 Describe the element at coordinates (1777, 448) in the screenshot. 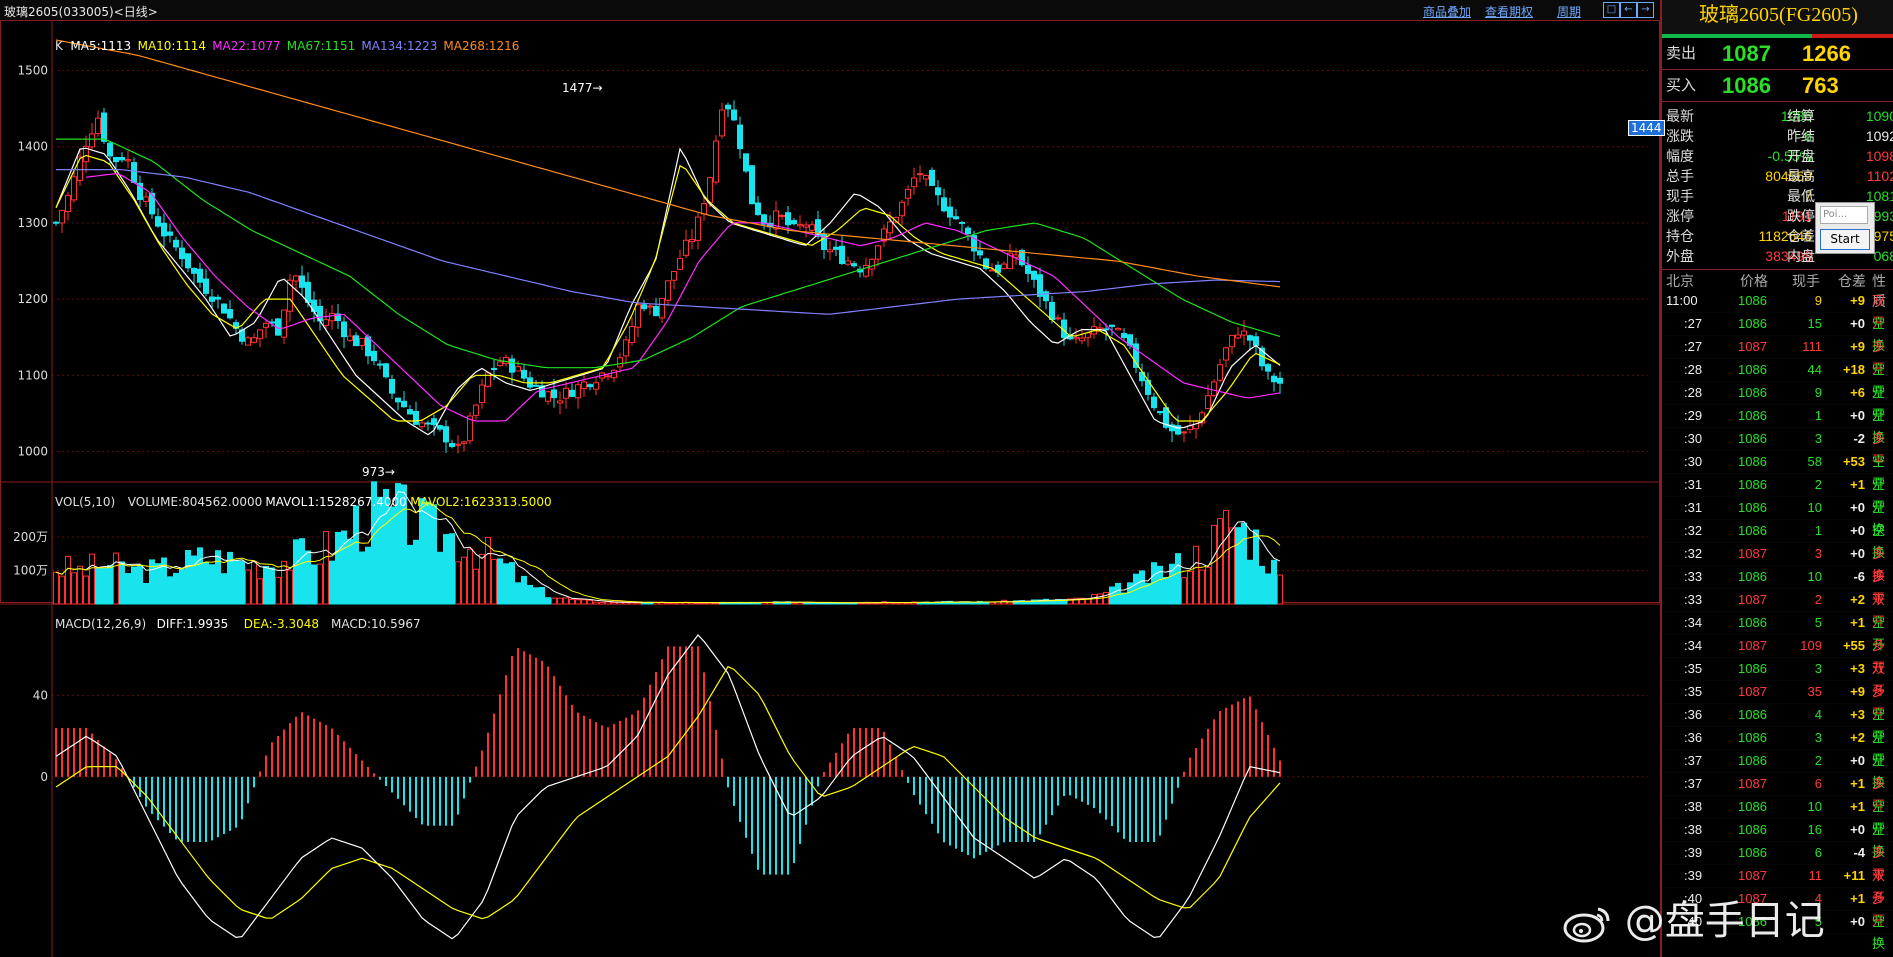

I see `tick-row: :30 1086 3 -2 多平` at that location.